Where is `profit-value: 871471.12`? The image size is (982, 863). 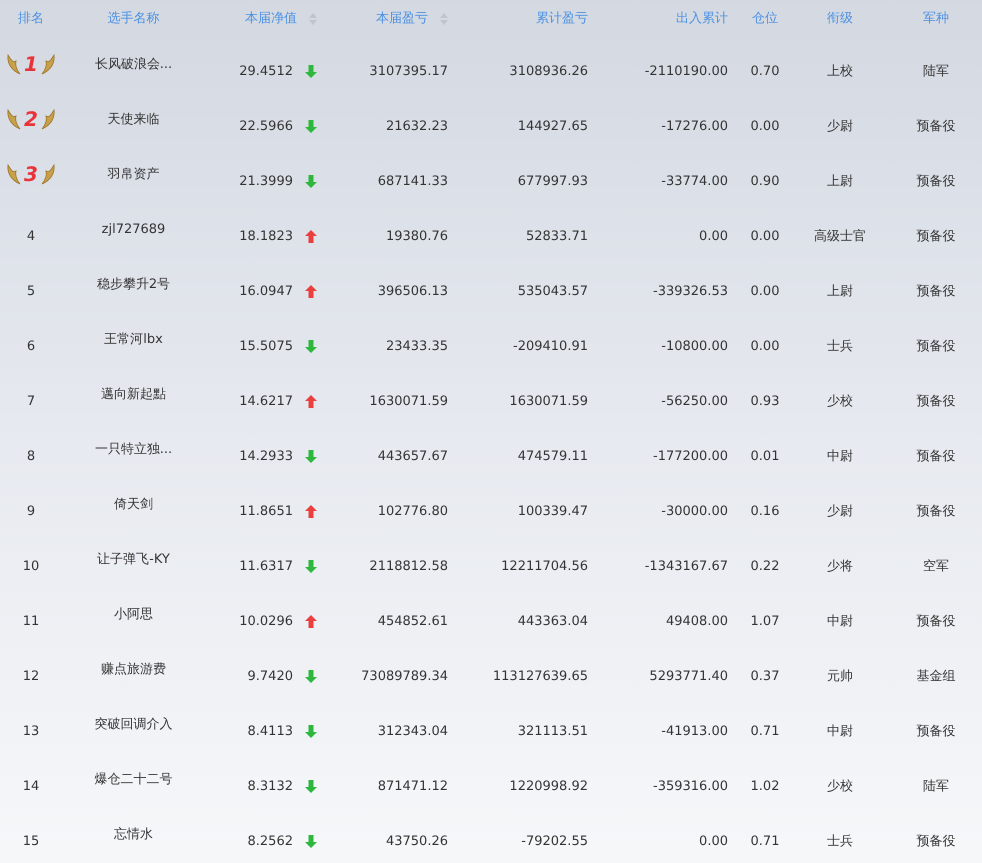
profit-value: 871471.12 is located at coordinates (413, 787).